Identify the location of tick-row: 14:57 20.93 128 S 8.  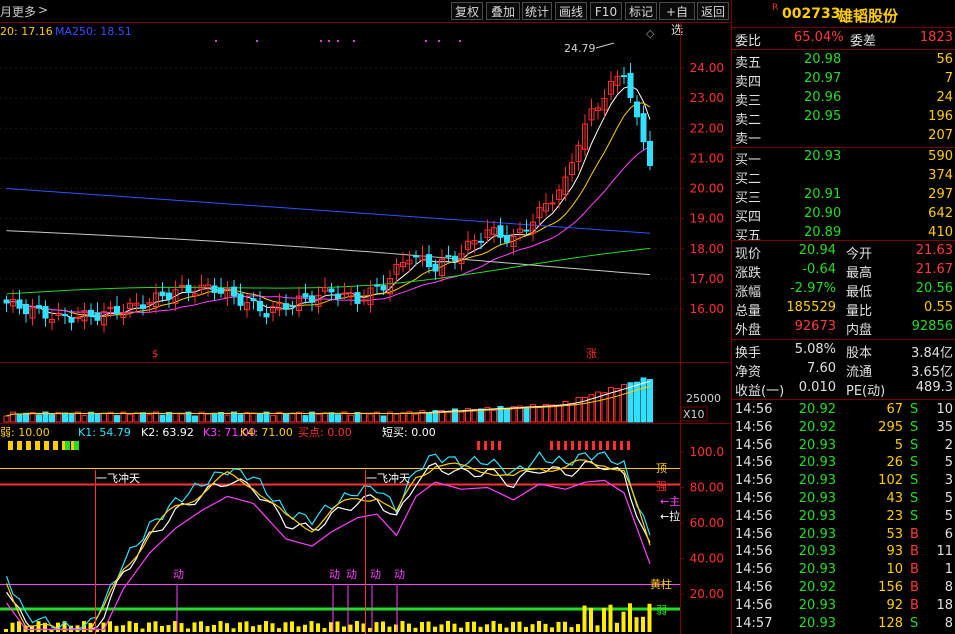
(843, 625).